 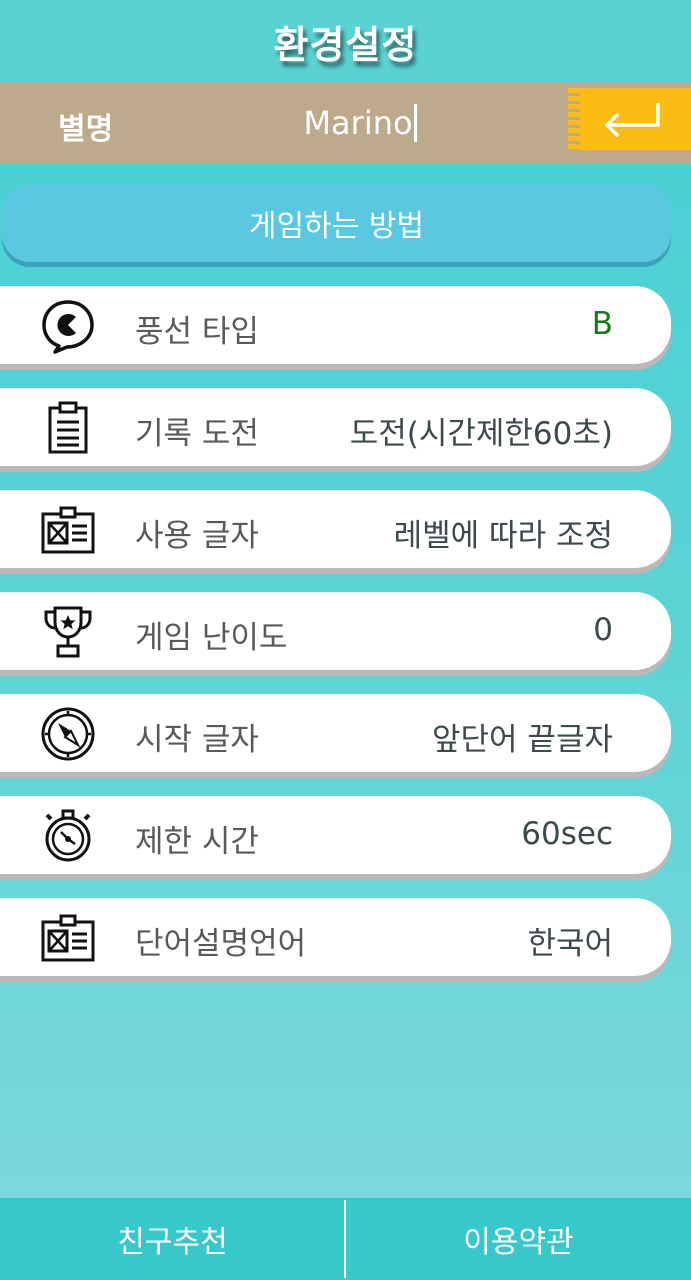 What do you see at coordinates (336, 226) in the screenshot?
I see `how-to-play-label: 게임하는 방법` at bounding box center [336, 226].